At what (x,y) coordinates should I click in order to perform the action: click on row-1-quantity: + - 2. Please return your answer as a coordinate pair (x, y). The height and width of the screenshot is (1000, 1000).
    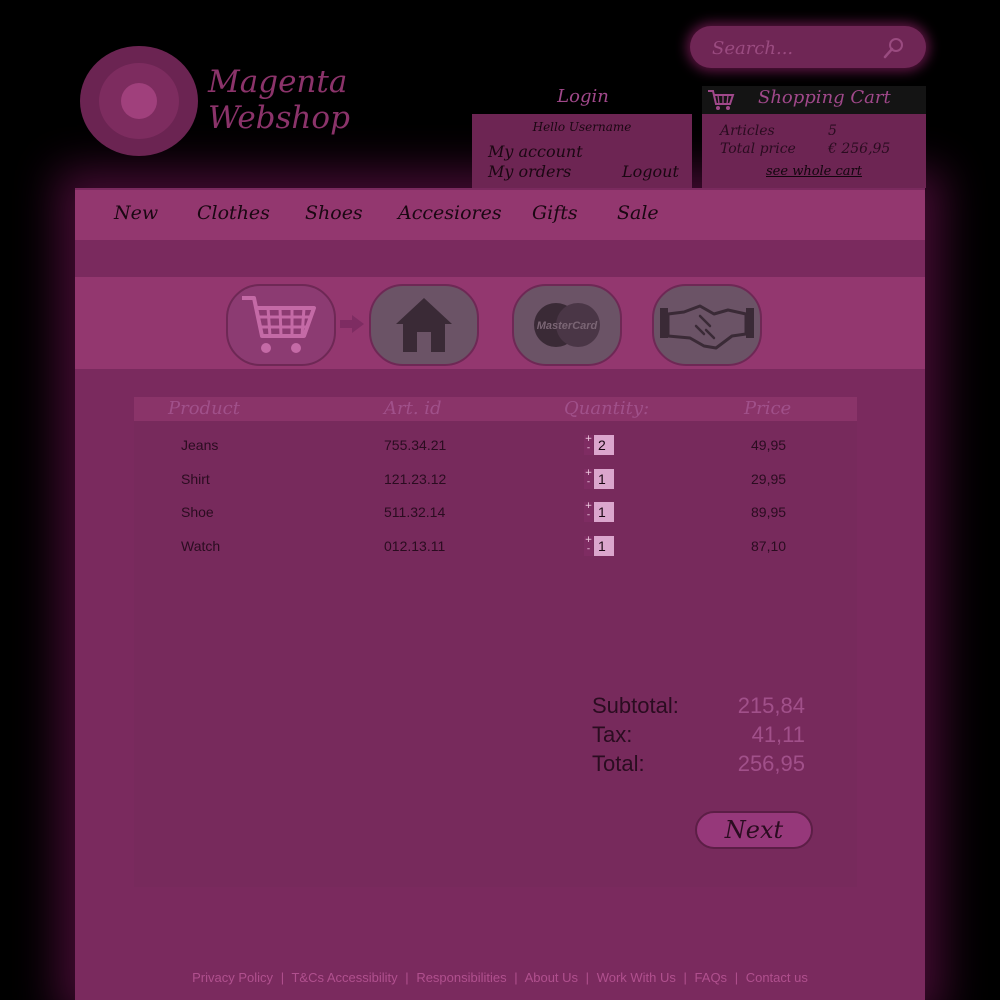
    Looking at the image, I should click on (599, 445).